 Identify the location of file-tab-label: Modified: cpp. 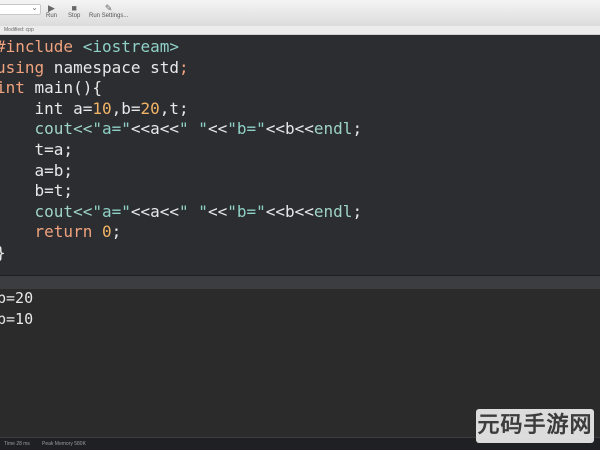
(19, 30).